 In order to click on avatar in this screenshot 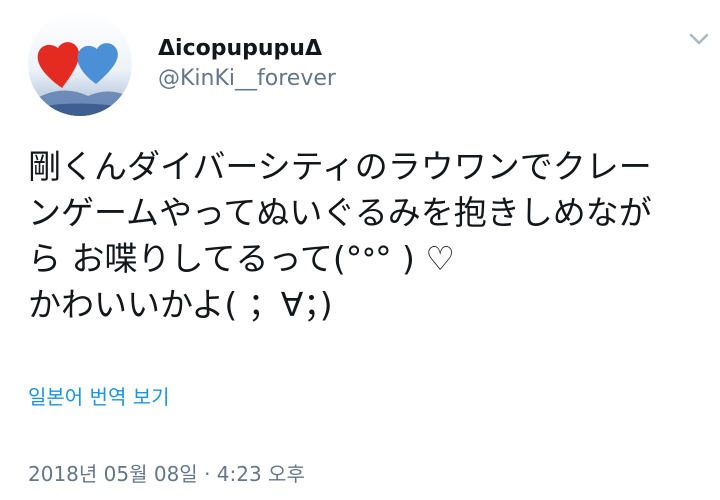, I will do `click(80, 64)`.